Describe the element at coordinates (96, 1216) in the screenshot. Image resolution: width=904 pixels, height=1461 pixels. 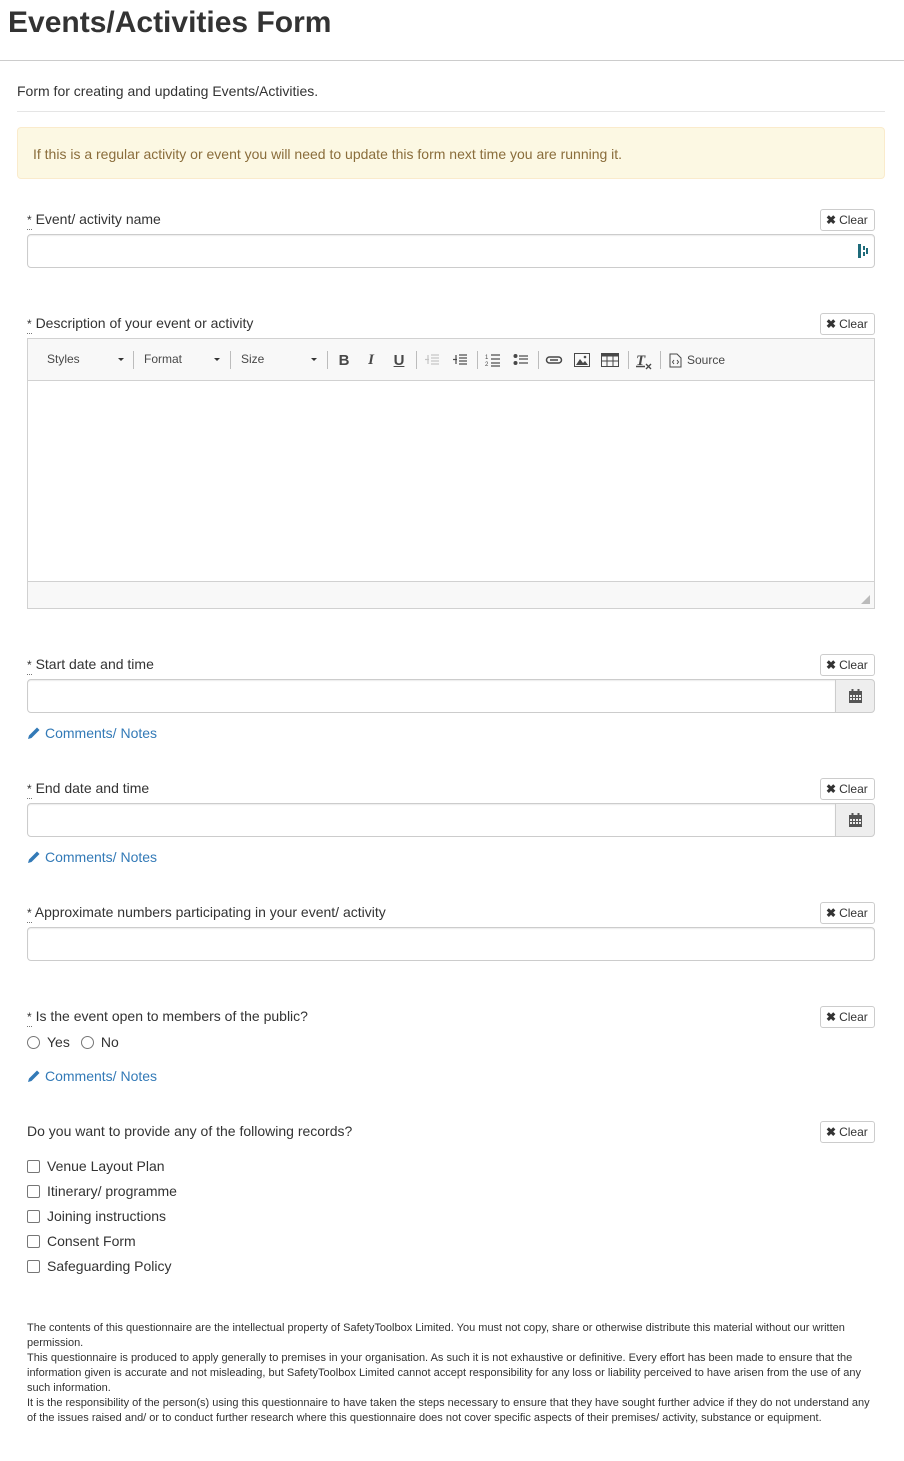
I see `records-option: Joining instructions` at that location.